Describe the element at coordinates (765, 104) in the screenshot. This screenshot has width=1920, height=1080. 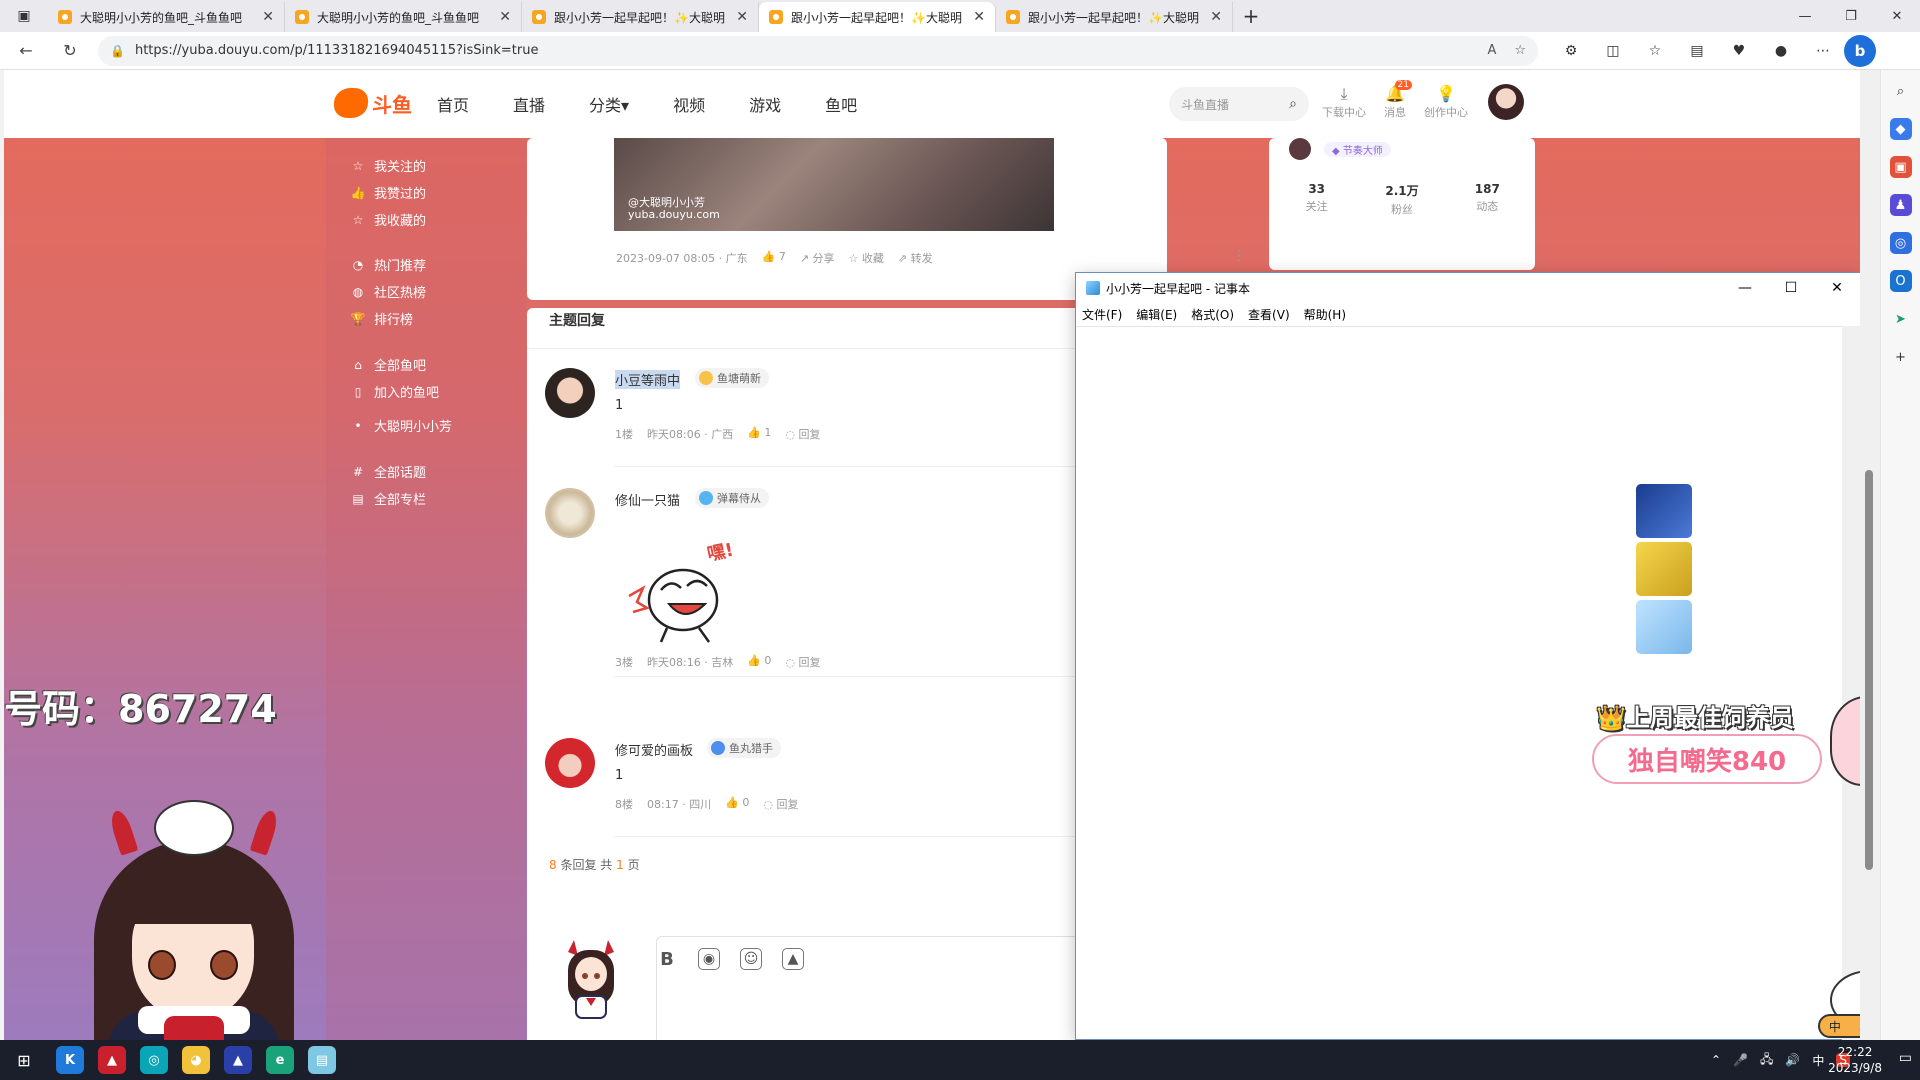
I see `nav-game: 游戏` at that location.